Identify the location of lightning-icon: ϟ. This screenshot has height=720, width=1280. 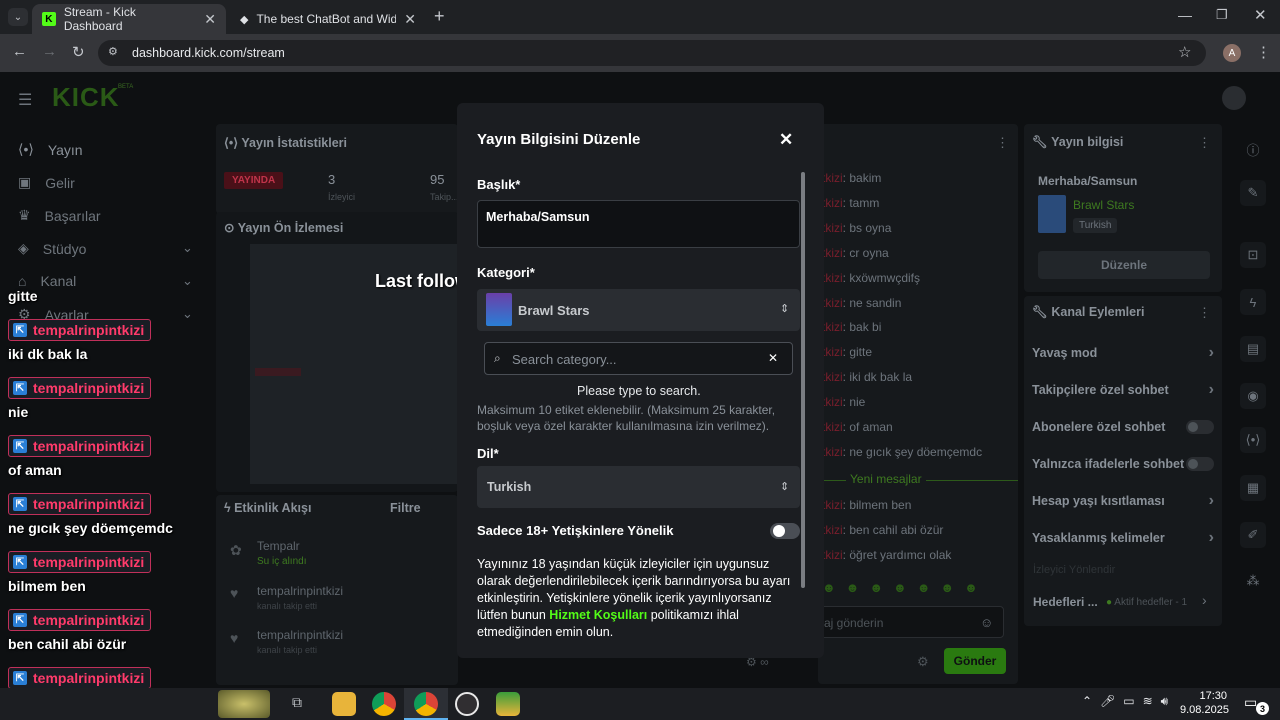
(1253, 302).